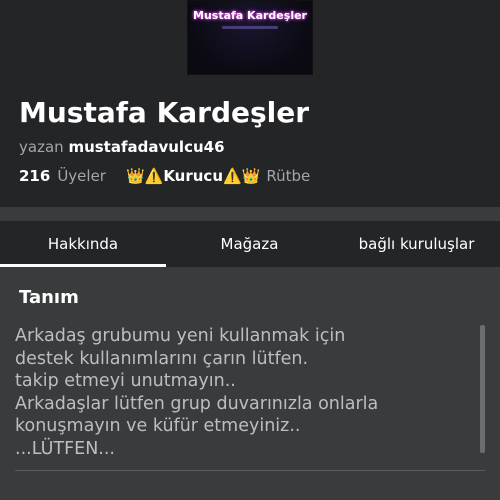 The height and width of the screenshot is (500, 500). I want to click on description-heading: Tanım, so click(49, 297).